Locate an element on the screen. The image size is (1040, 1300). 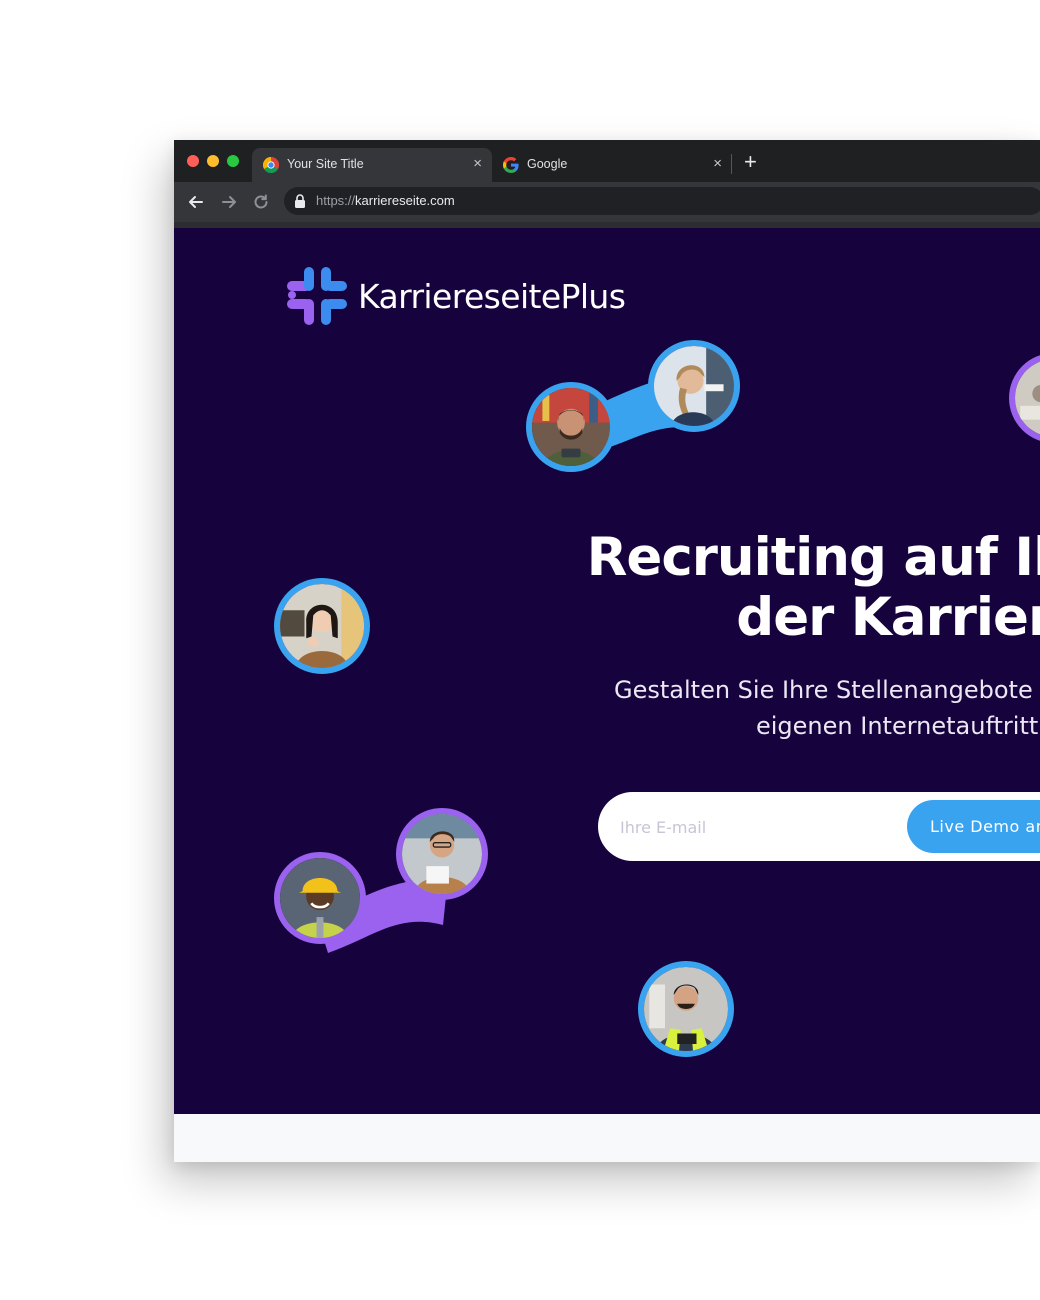
google-icon is located at coordinates (511, 165).